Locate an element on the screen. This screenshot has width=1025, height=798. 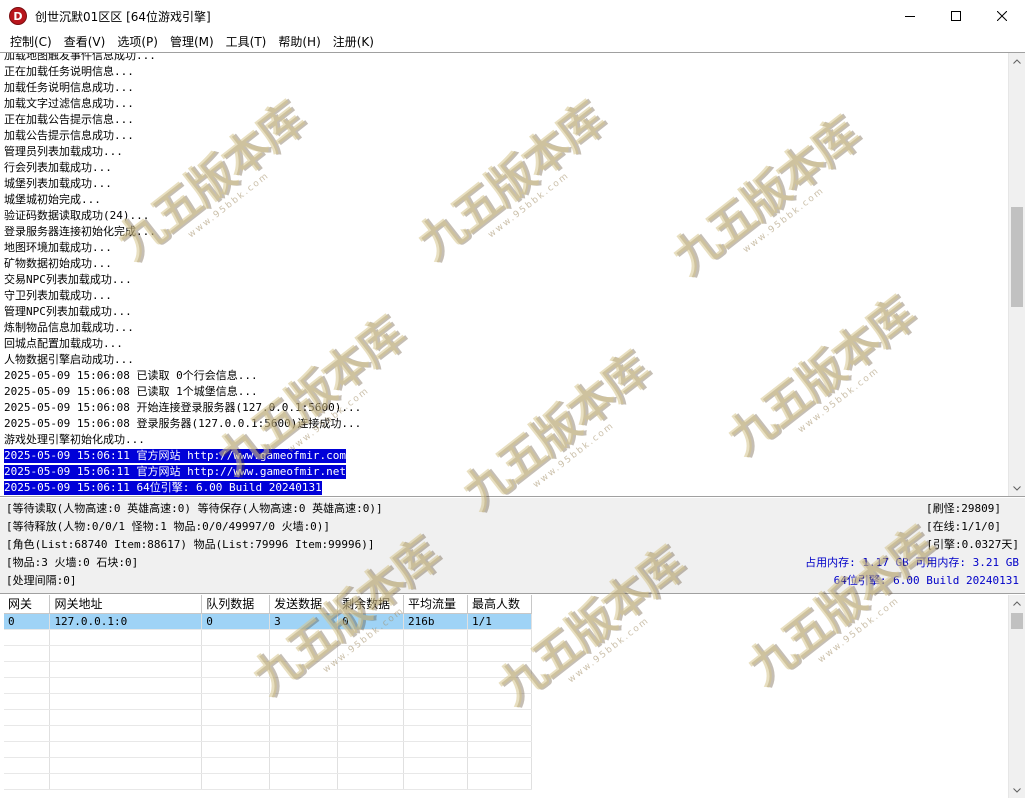
minimize-icon is located at coordinates (910, 16).